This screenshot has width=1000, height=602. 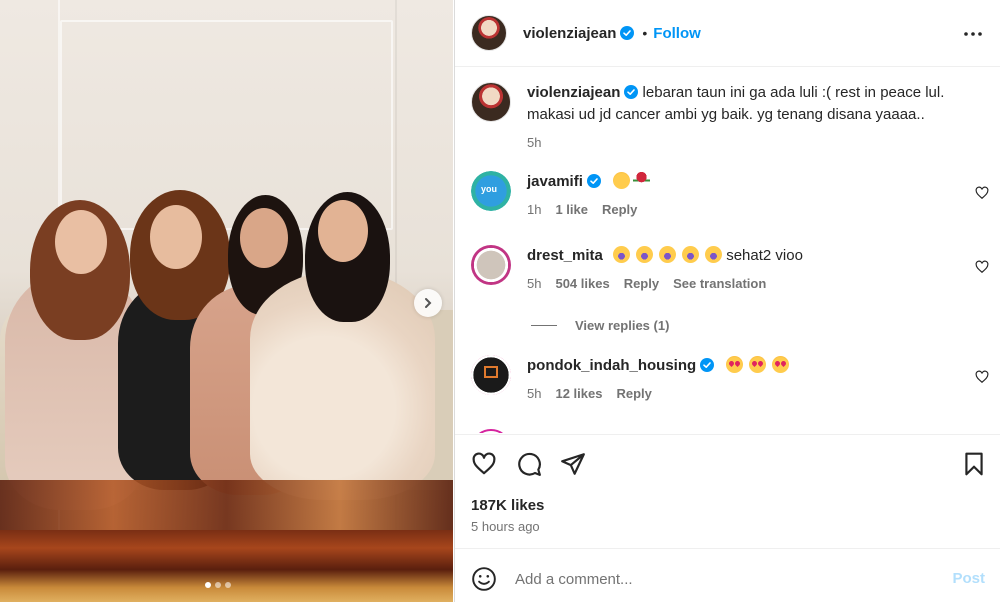 I want to click on avatar-logo-text: you, so click(x=489, y=189).